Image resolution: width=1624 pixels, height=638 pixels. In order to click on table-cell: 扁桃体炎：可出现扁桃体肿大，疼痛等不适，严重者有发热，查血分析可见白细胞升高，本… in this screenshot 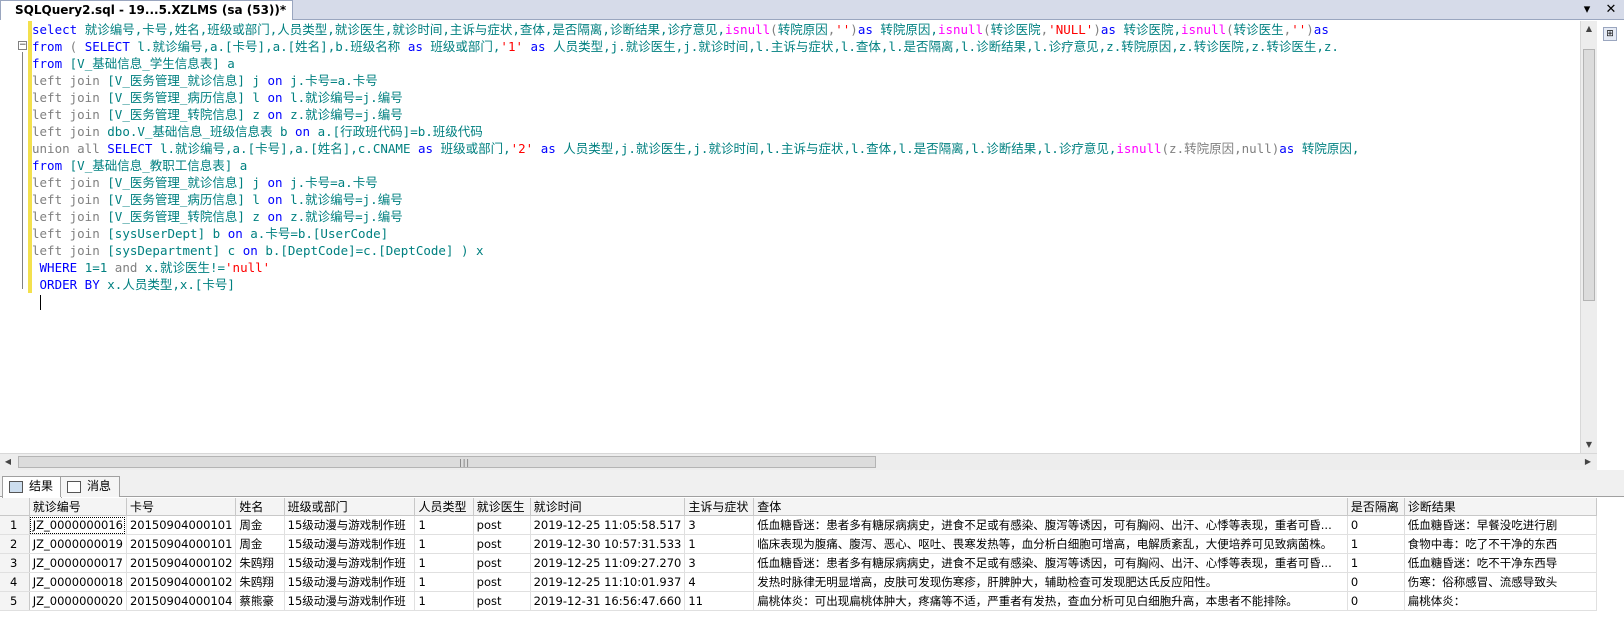, I will do `click(1050, 601)`.